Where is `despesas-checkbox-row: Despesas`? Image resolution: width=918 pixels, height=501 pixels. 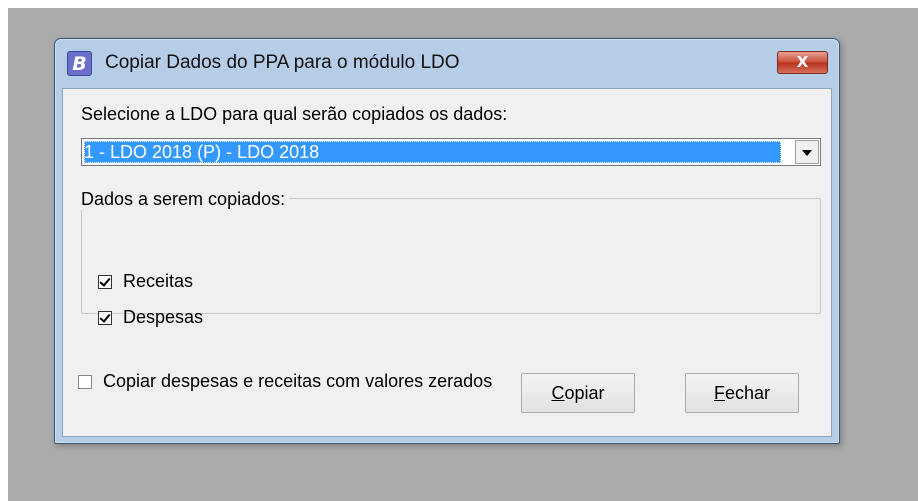 despesas-checkbox-row: Despesas is located at coordinates (150, 317).